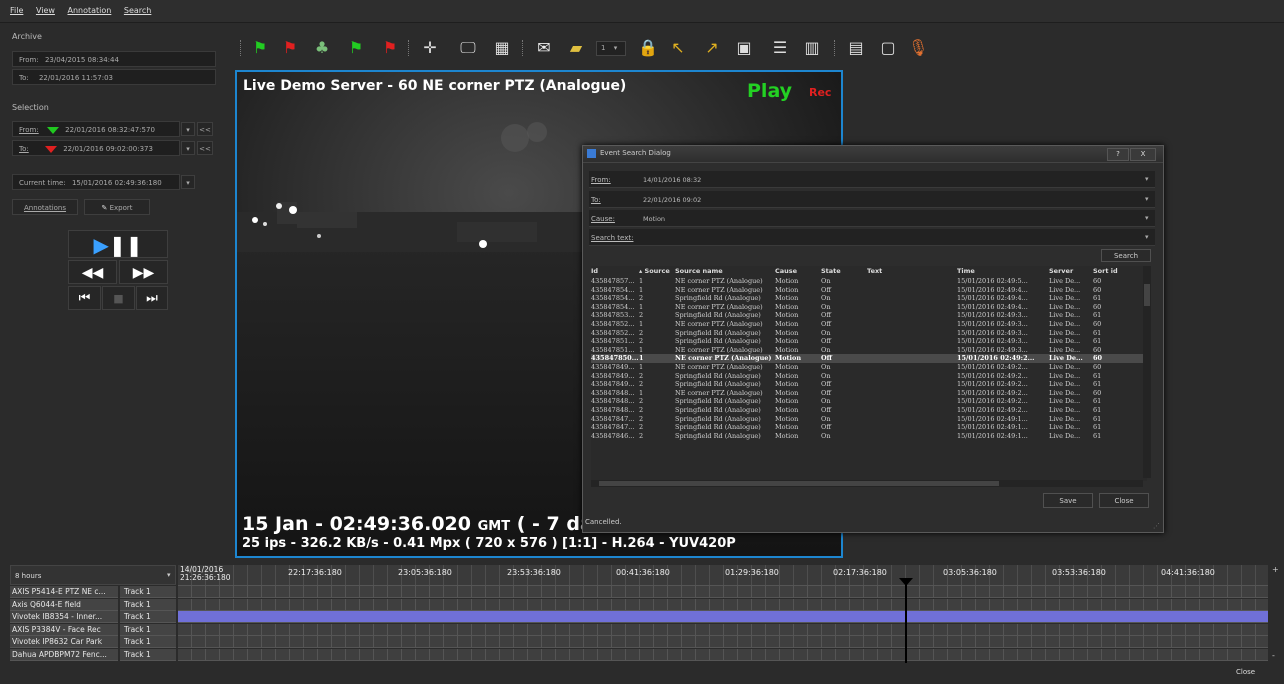 This screenshot has width=1284, height=684. What do you see at coordinates (205, 148) in the screenshot?
I see `selection-to-back-button: <<` at bounding box center [205, 148].